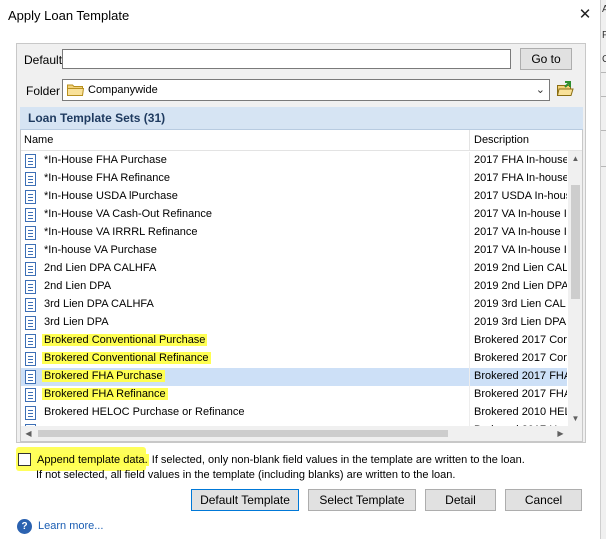  I want to click on folder-value: Companywide, so click(123, 90).